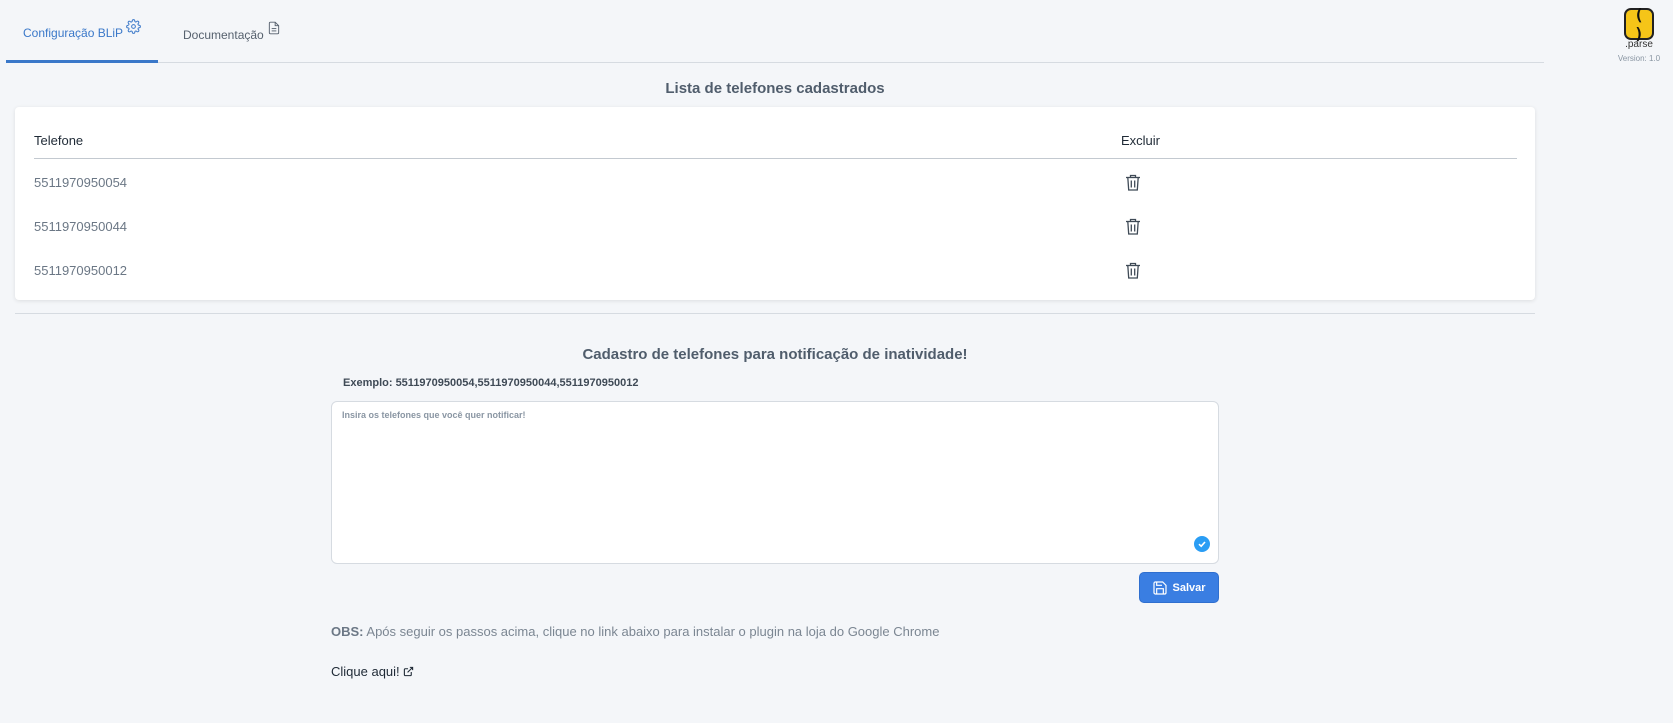  Describe the element at coordinates (1202, 544) in the screenshot. I see `check-icon` at that location.